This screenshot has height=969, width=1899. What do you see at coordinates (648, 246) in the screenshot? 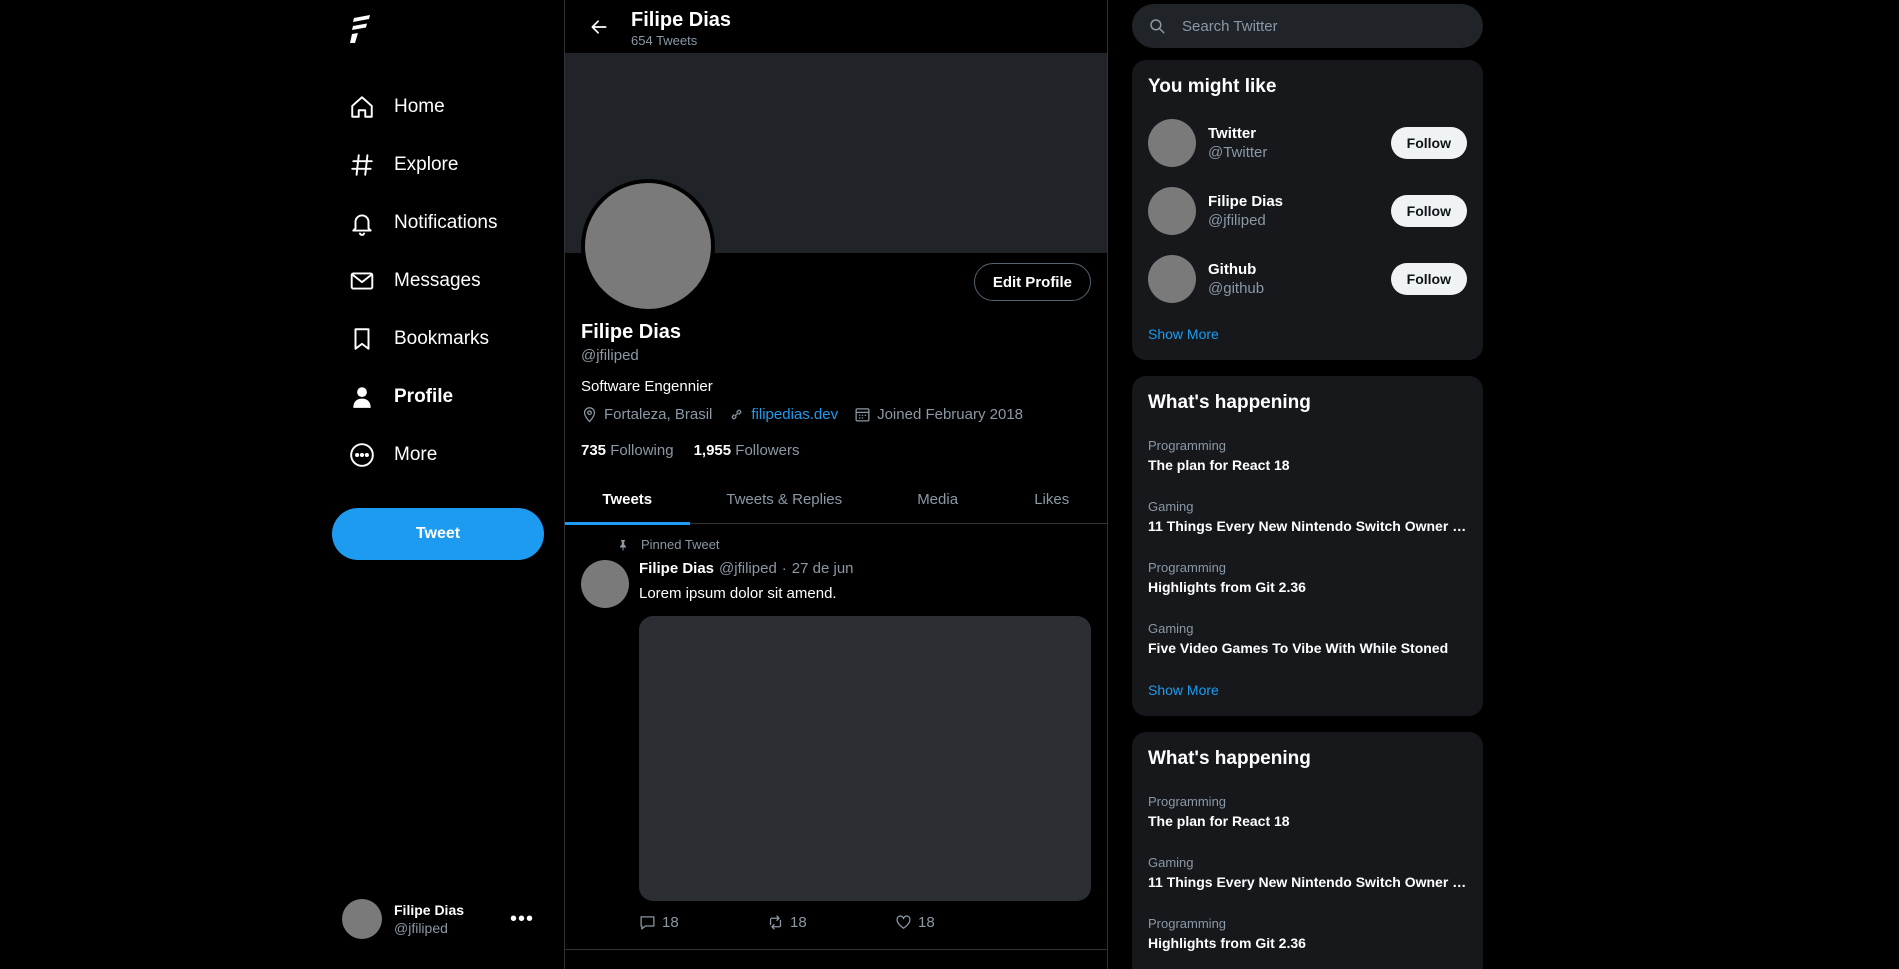
I see `profile-avatar` at bounding box center [648, 246].